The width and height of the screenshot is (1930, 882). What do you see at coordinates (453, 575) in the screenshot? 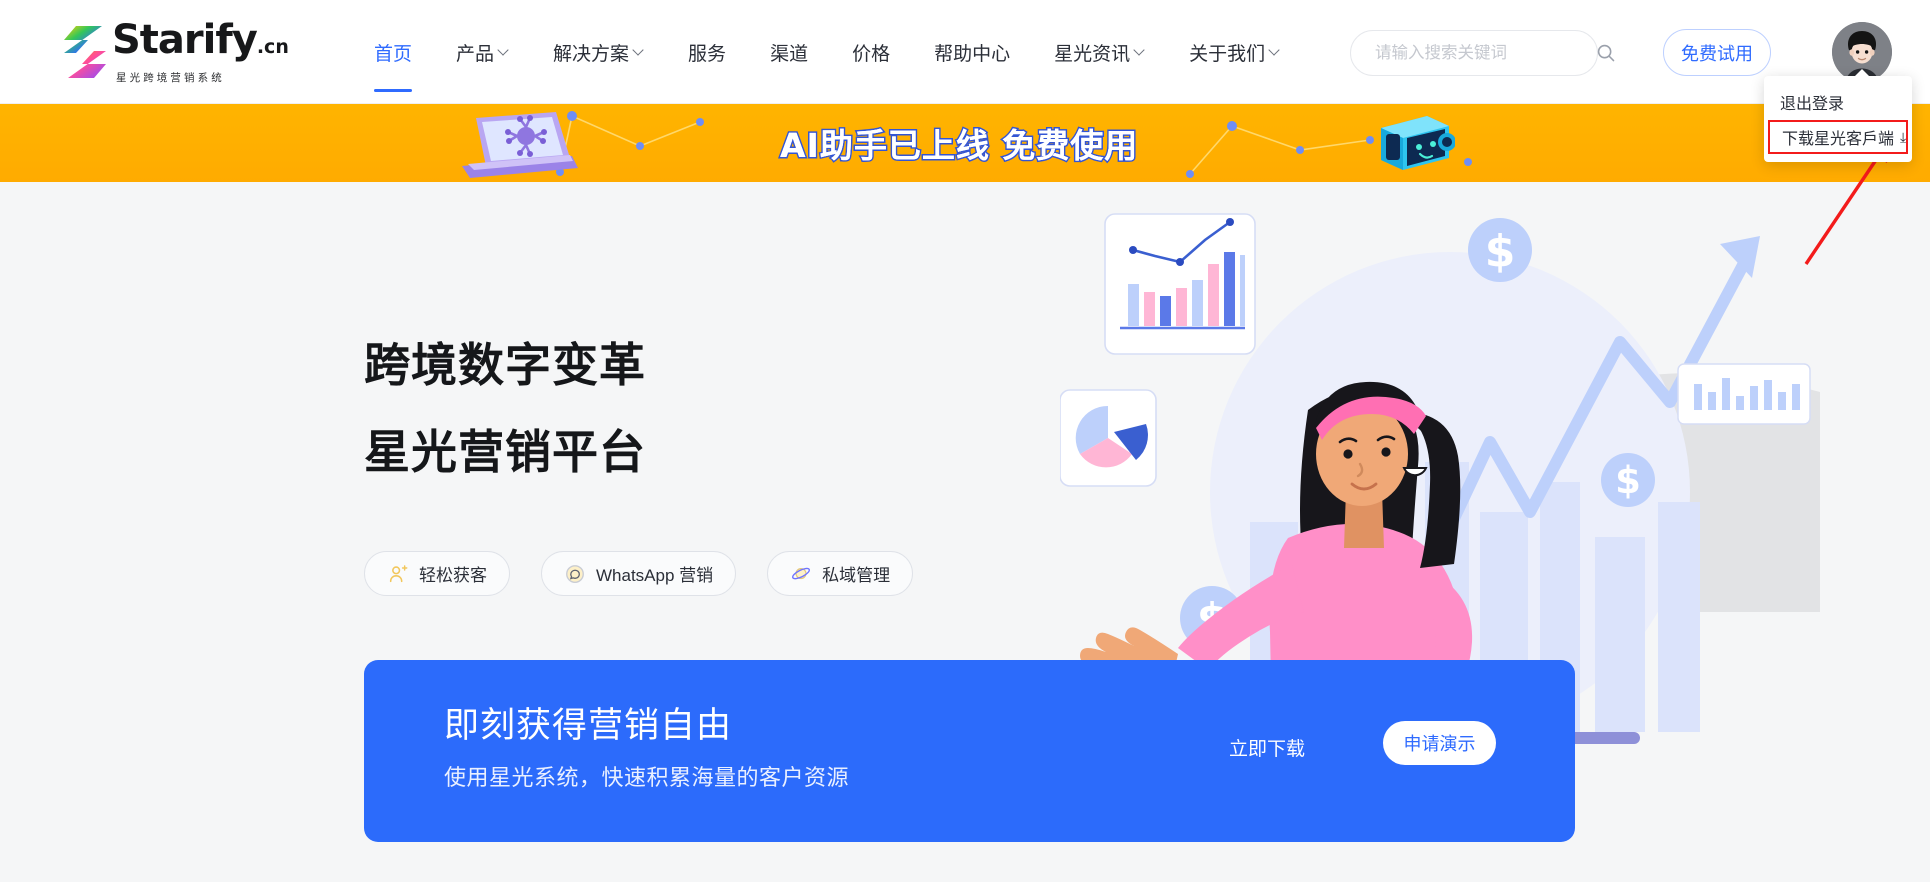
I see `pill-label: 轻松获客` at bounding box center [453, 575].